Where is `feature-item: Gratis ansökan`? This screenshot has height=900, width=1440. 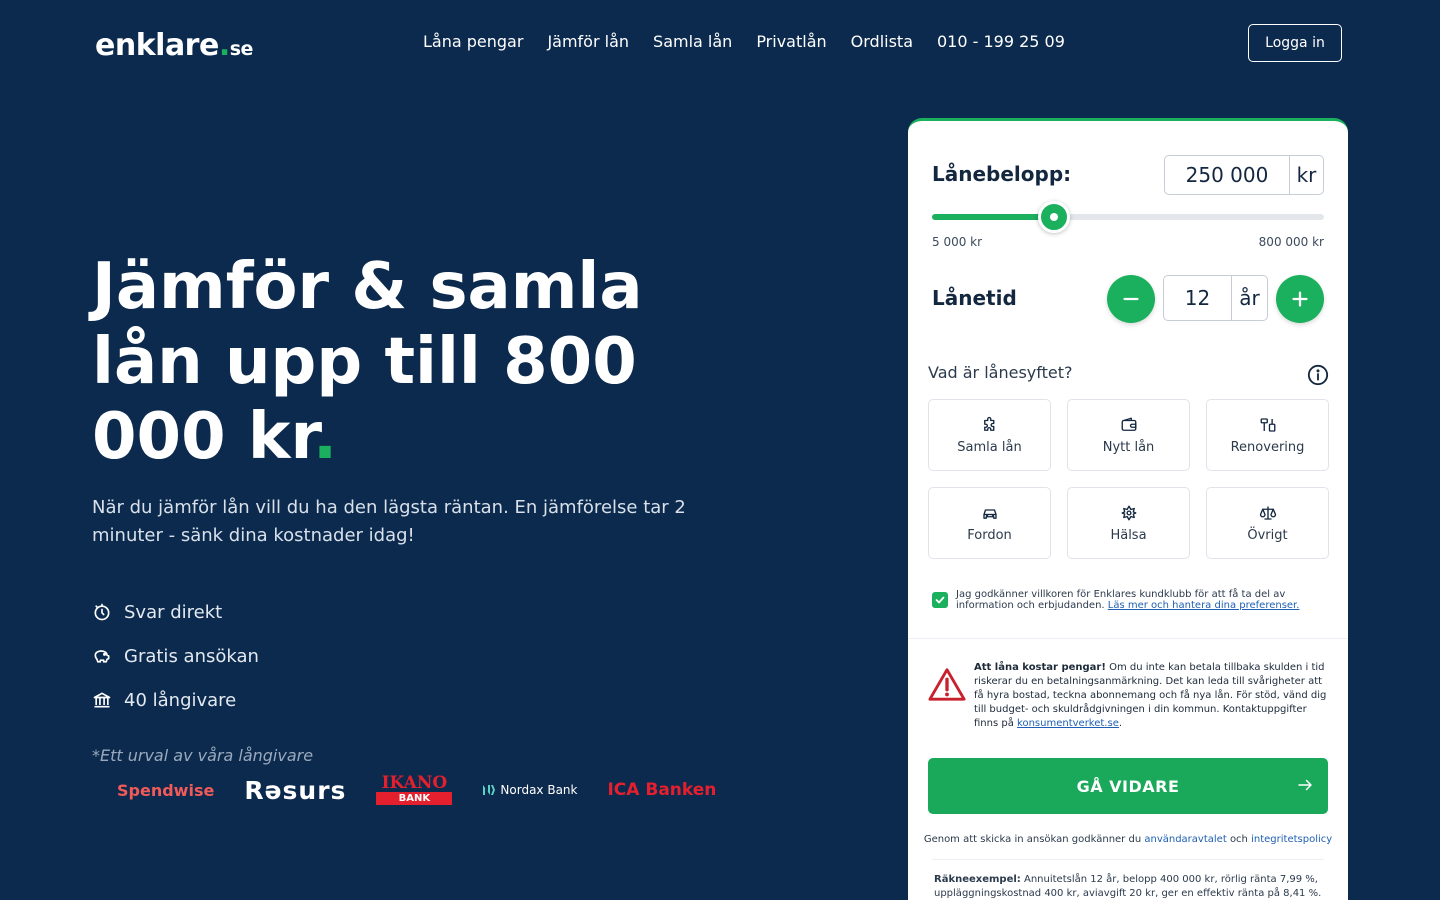 feature-item: Gratis ansökan is located at coordinates (175, 656).